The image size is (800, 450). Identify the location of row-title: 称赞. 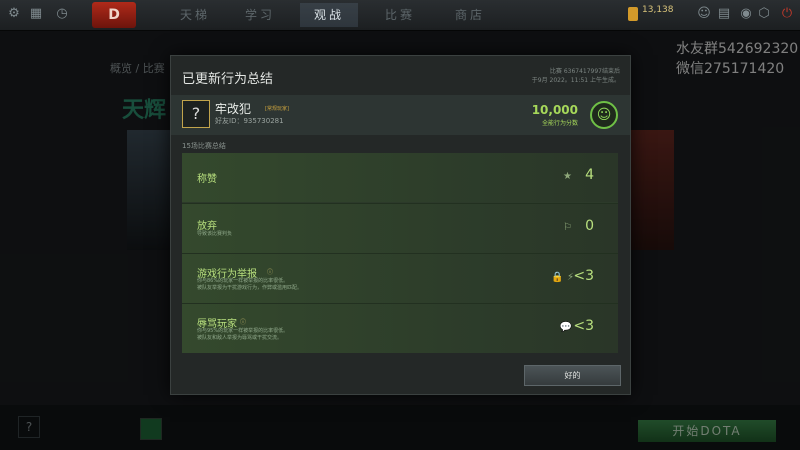
(207, 179).